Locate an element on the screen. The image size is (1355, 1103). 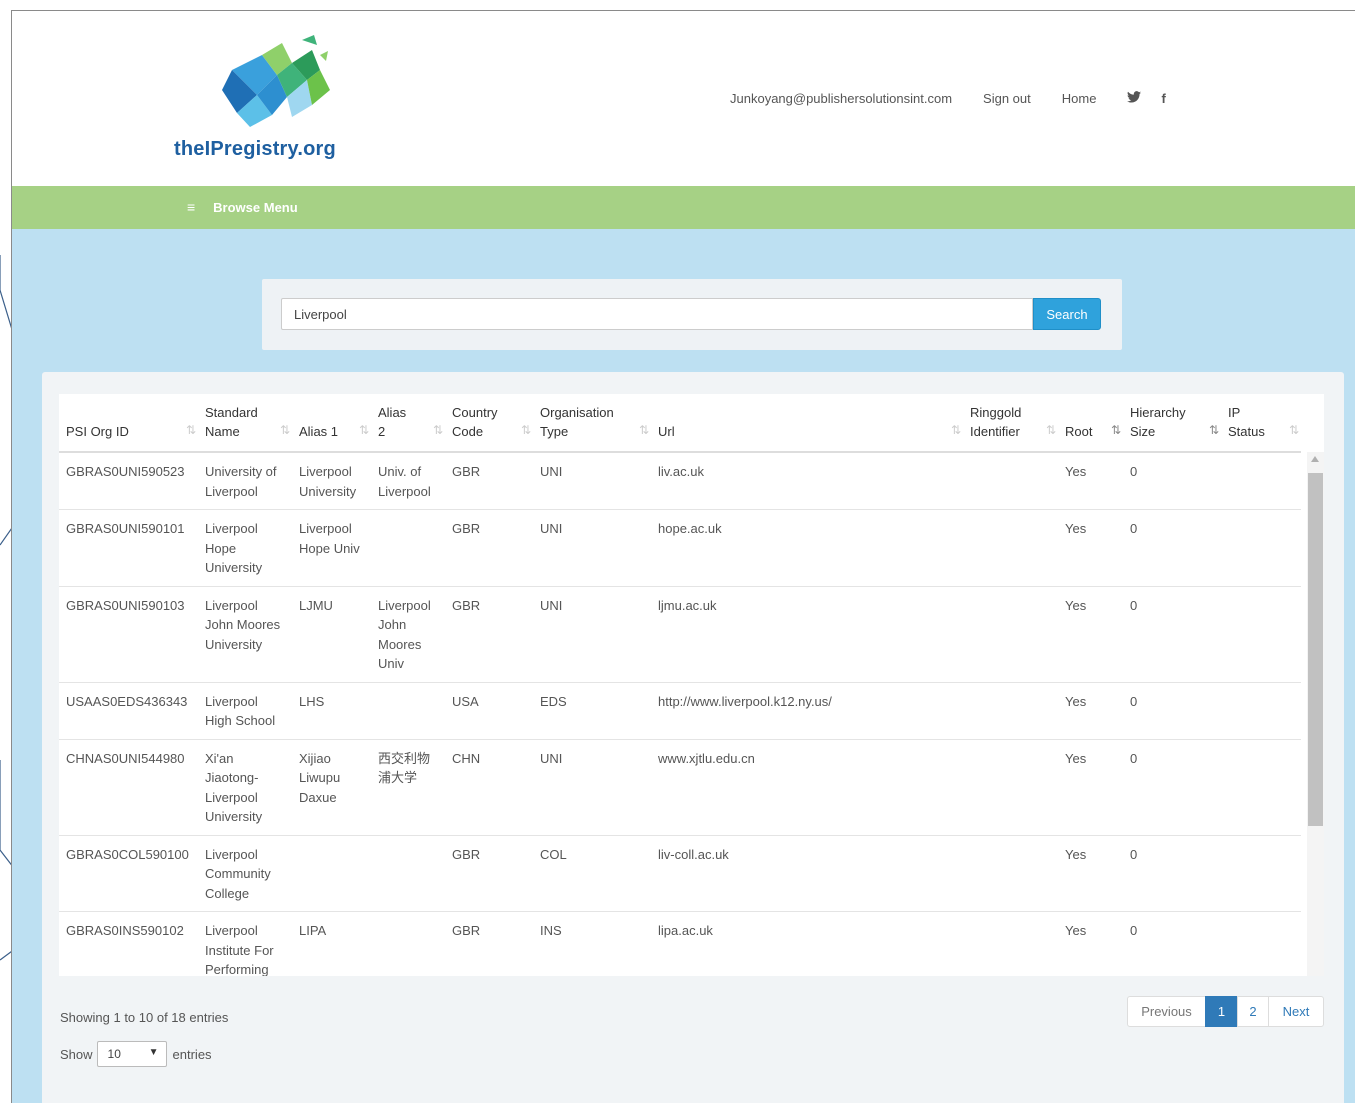
column-header-country-code: Country Code ⇅ is located at coordinates (489, 423).